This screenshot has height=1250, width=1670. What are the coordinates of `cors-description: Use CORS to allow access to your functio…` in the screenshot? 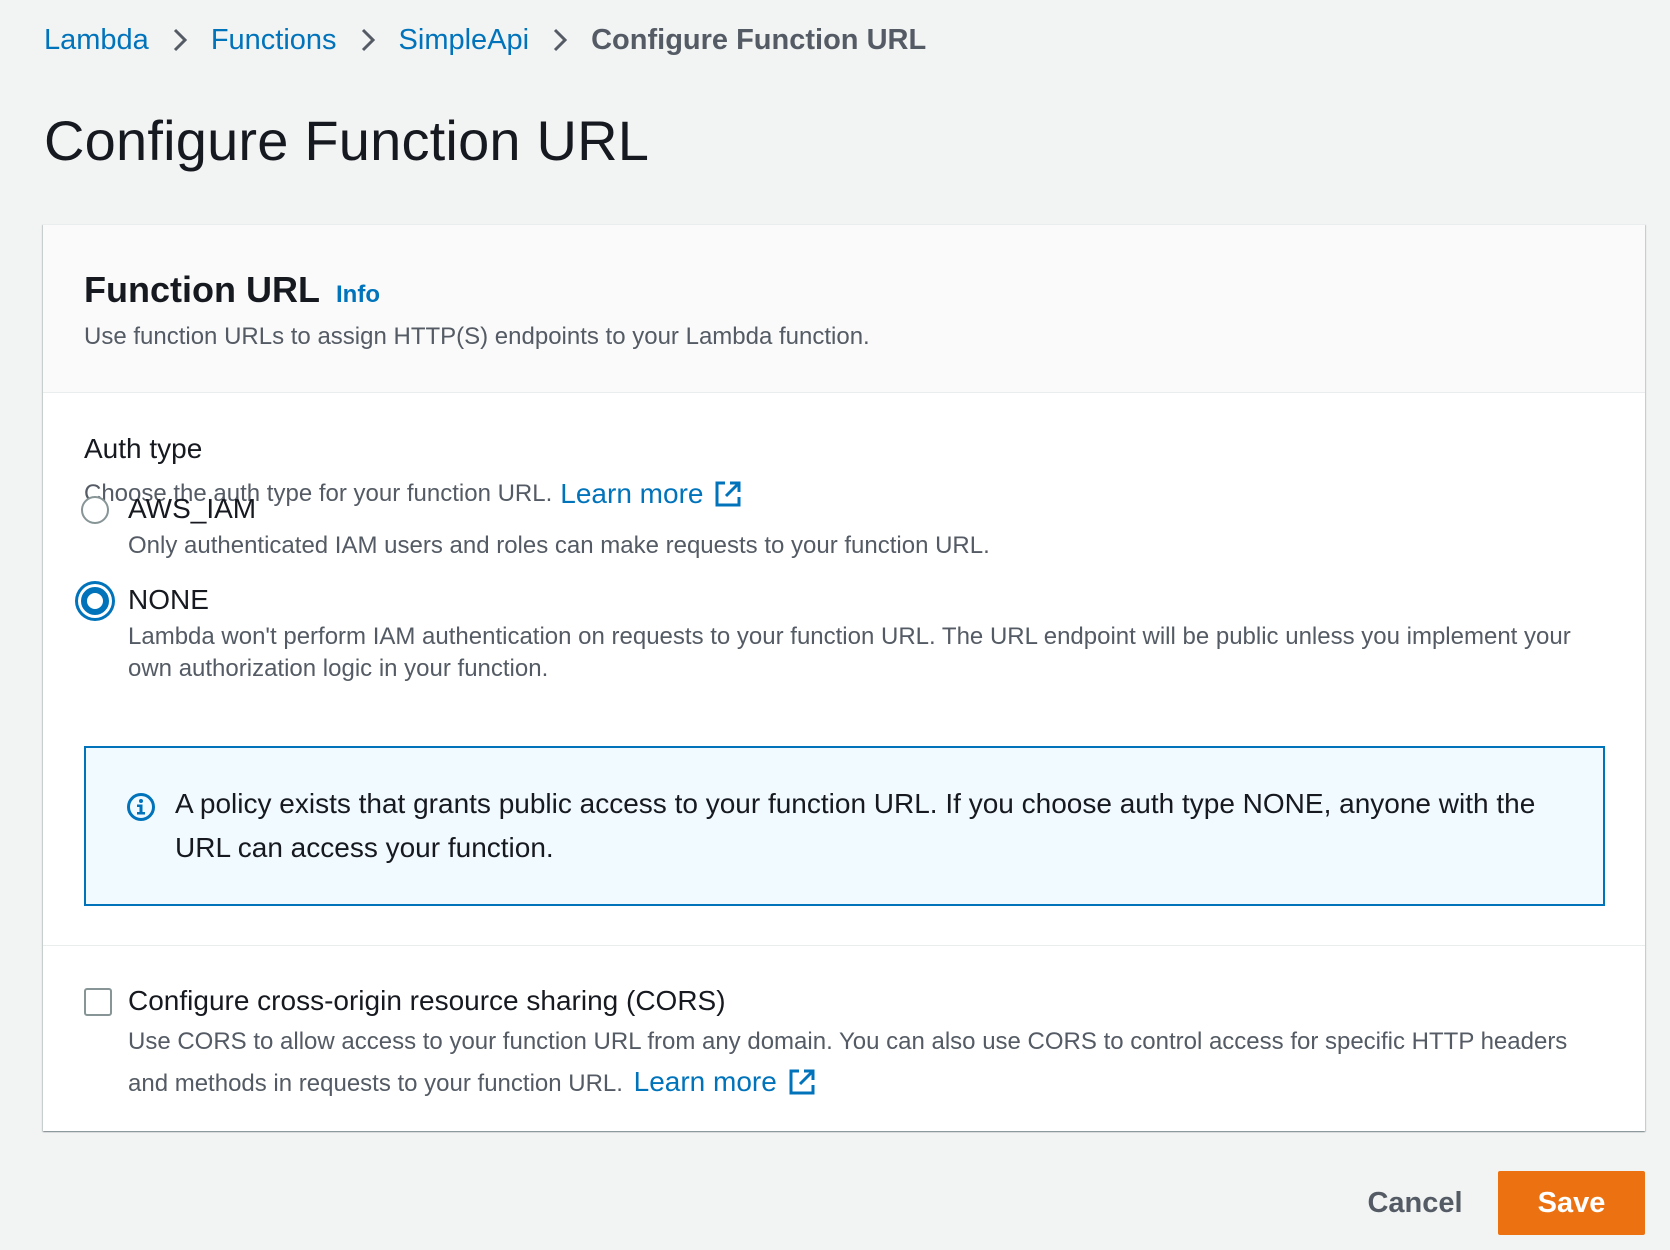 It's located at (868, 1063).